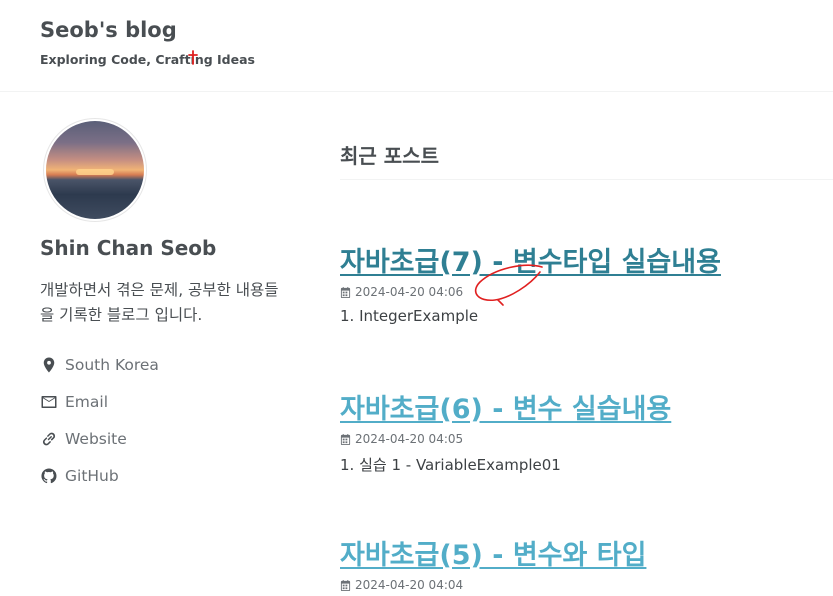 Image resolution: width=833 pixels, height=596 pixels. I want to click on section-title: 최근 포스트, so click(586, 160).